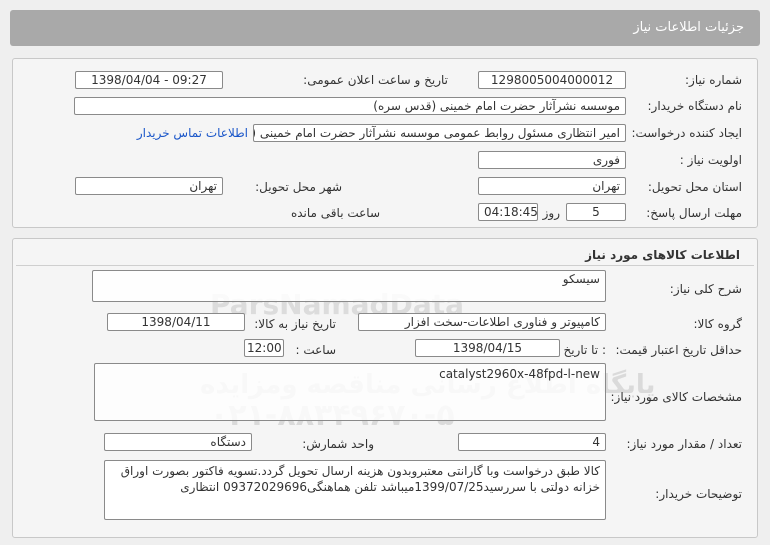 The image size is (770, 545). I want to click on reply-time-field: 04:18:45, so click(508, 212).